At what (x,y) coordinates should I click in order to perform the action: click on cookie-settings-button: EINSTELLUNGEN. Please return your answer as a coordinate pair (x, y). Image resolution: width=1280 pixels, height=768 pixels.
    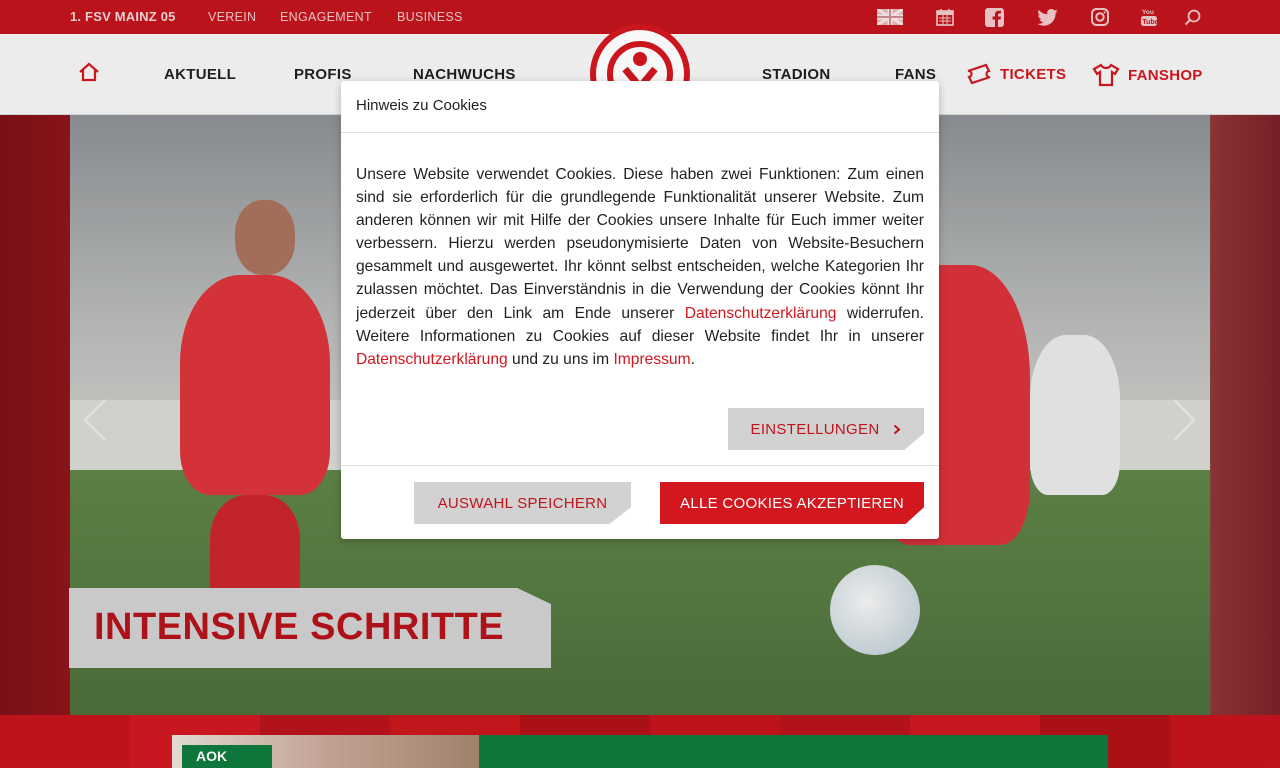
    Looking at the image, I should click on (826, 429).